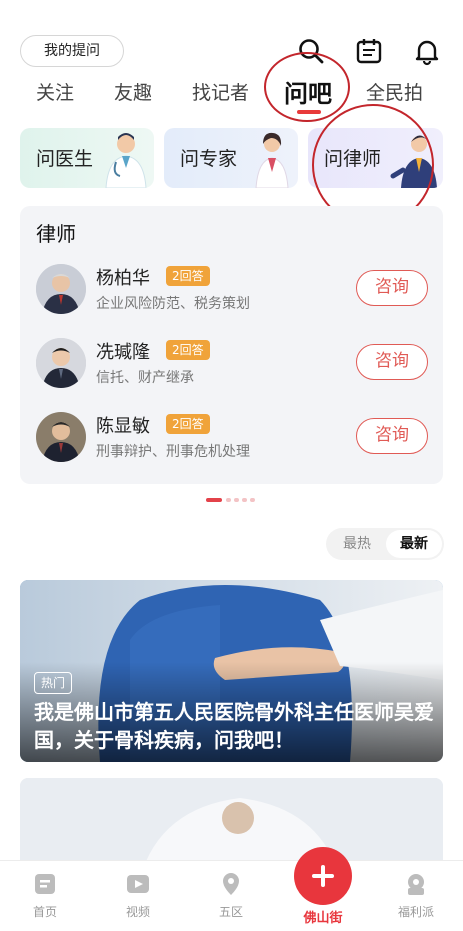  What do you see at coordinates (173, 452) in the screenshot?
I see `lawyer-desc: 刑事辩护、刑事危机处理` at bounding box center [173, 452].